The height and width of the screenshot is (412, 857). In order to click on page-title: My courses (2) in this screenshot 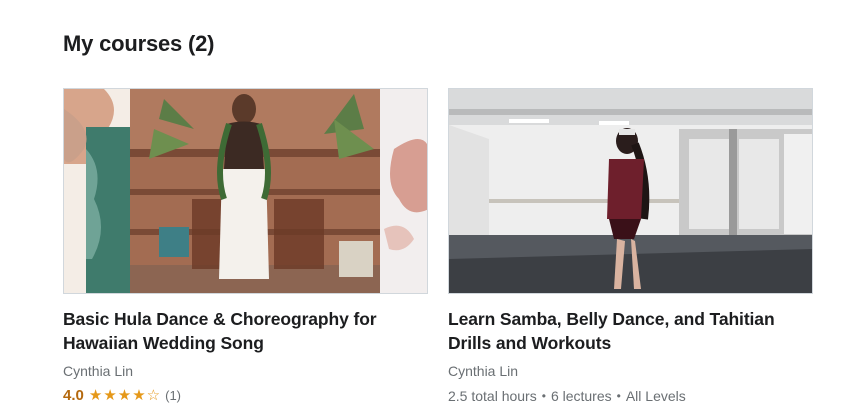, I will do `click(139, 43)`.